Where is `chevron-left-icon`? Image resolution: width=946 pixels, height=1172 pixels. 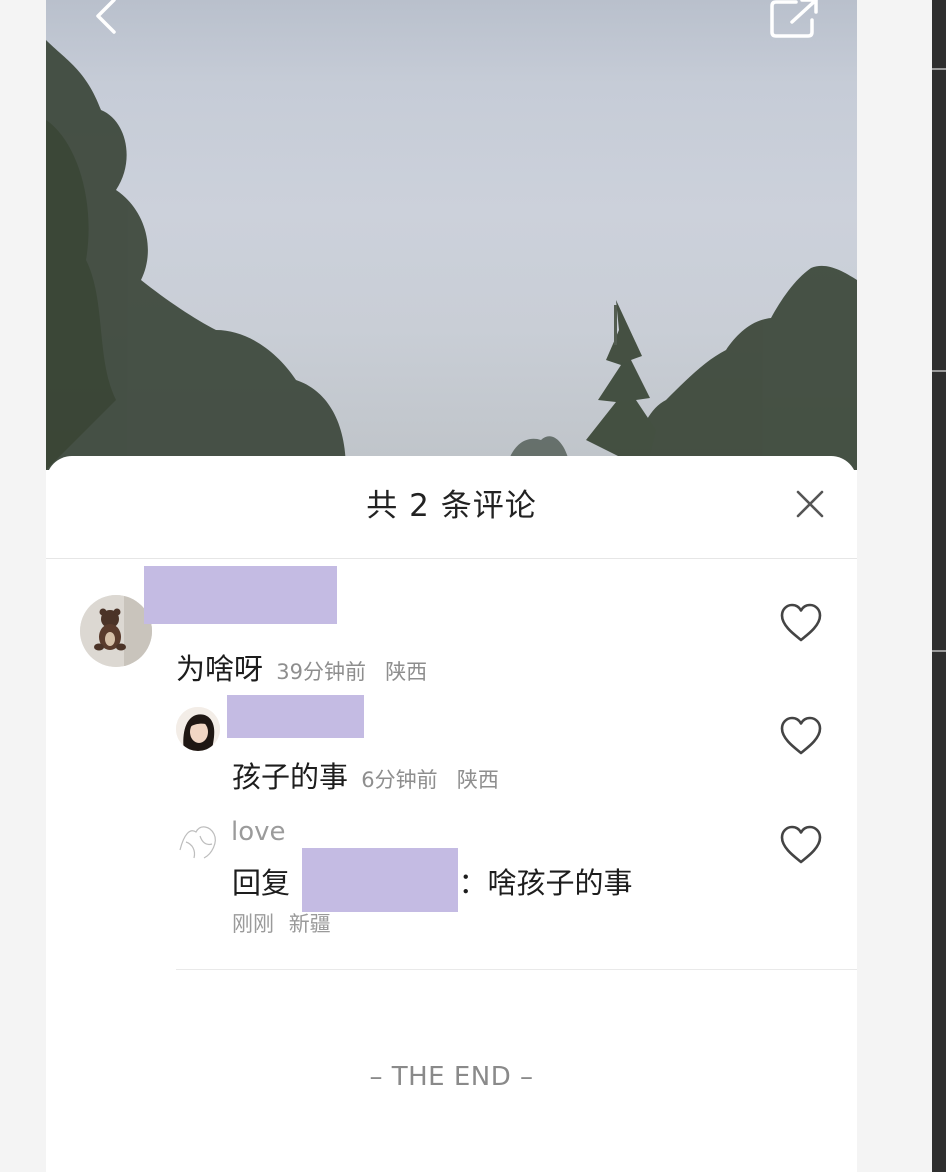 chevron-left-icon is located at coordinates (106, 17).